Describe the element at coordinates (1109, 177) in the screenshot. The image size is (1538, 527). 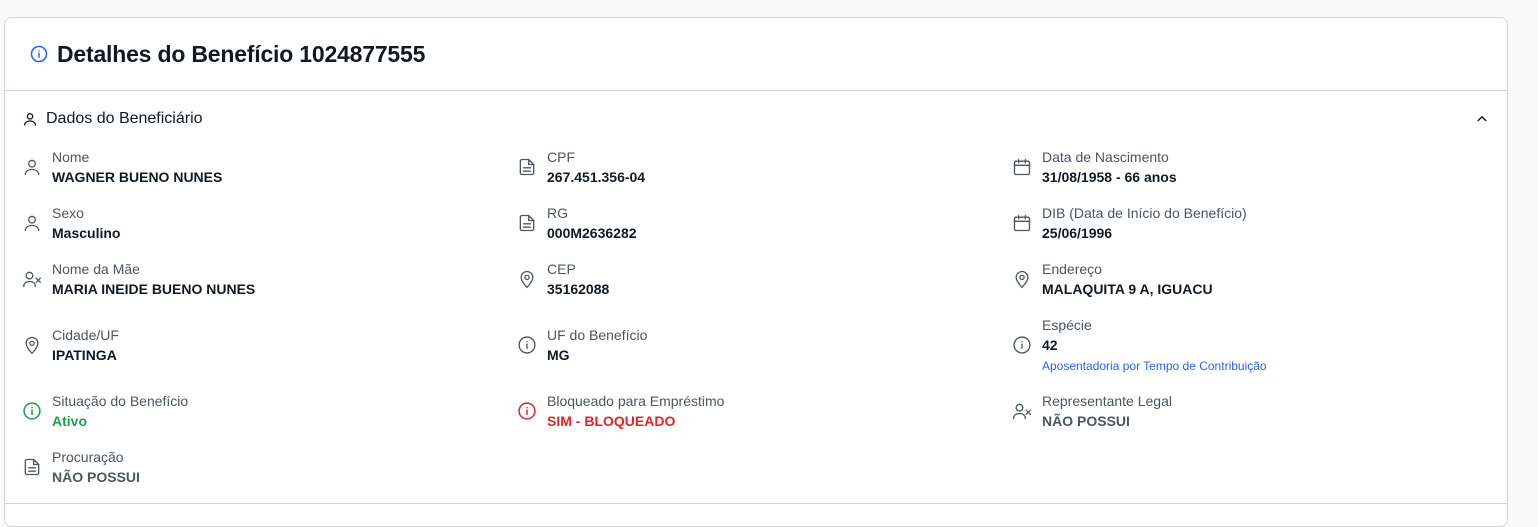
I see `field-value: 31/08/1958 - 66 anos` at that location.